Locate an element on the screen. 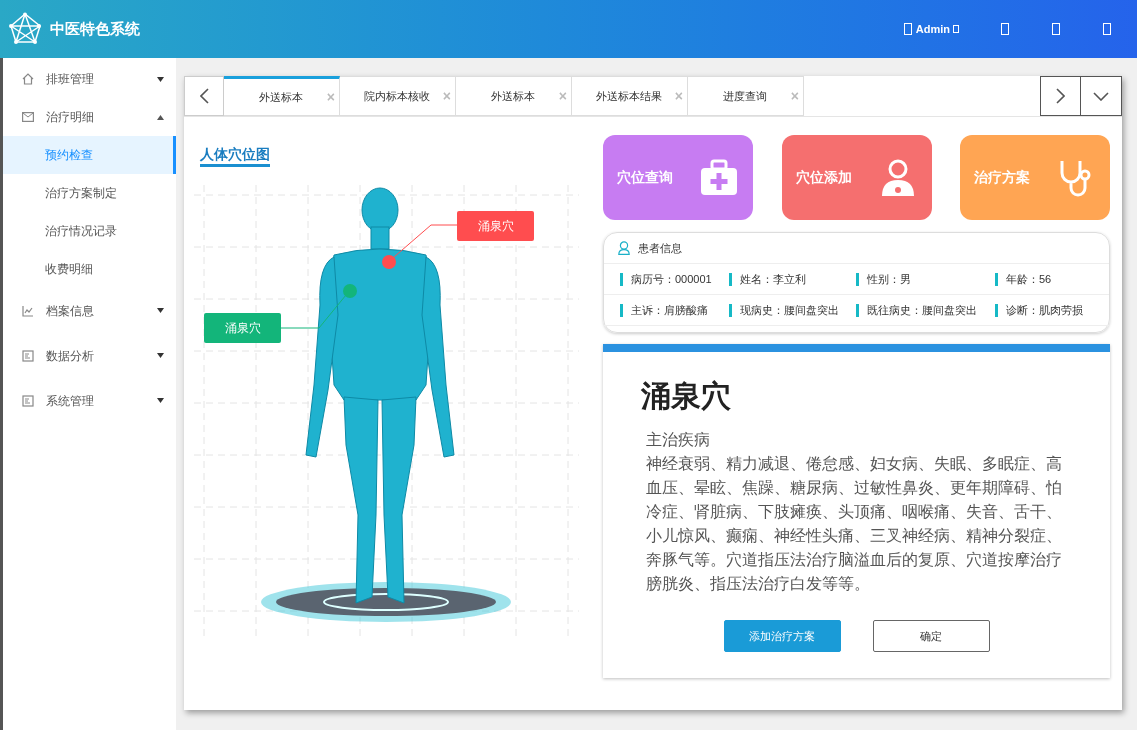 Image resolution: width=1137 pixels, height=730 pixels. line-chart-icon is located at coordinates (28, 310).